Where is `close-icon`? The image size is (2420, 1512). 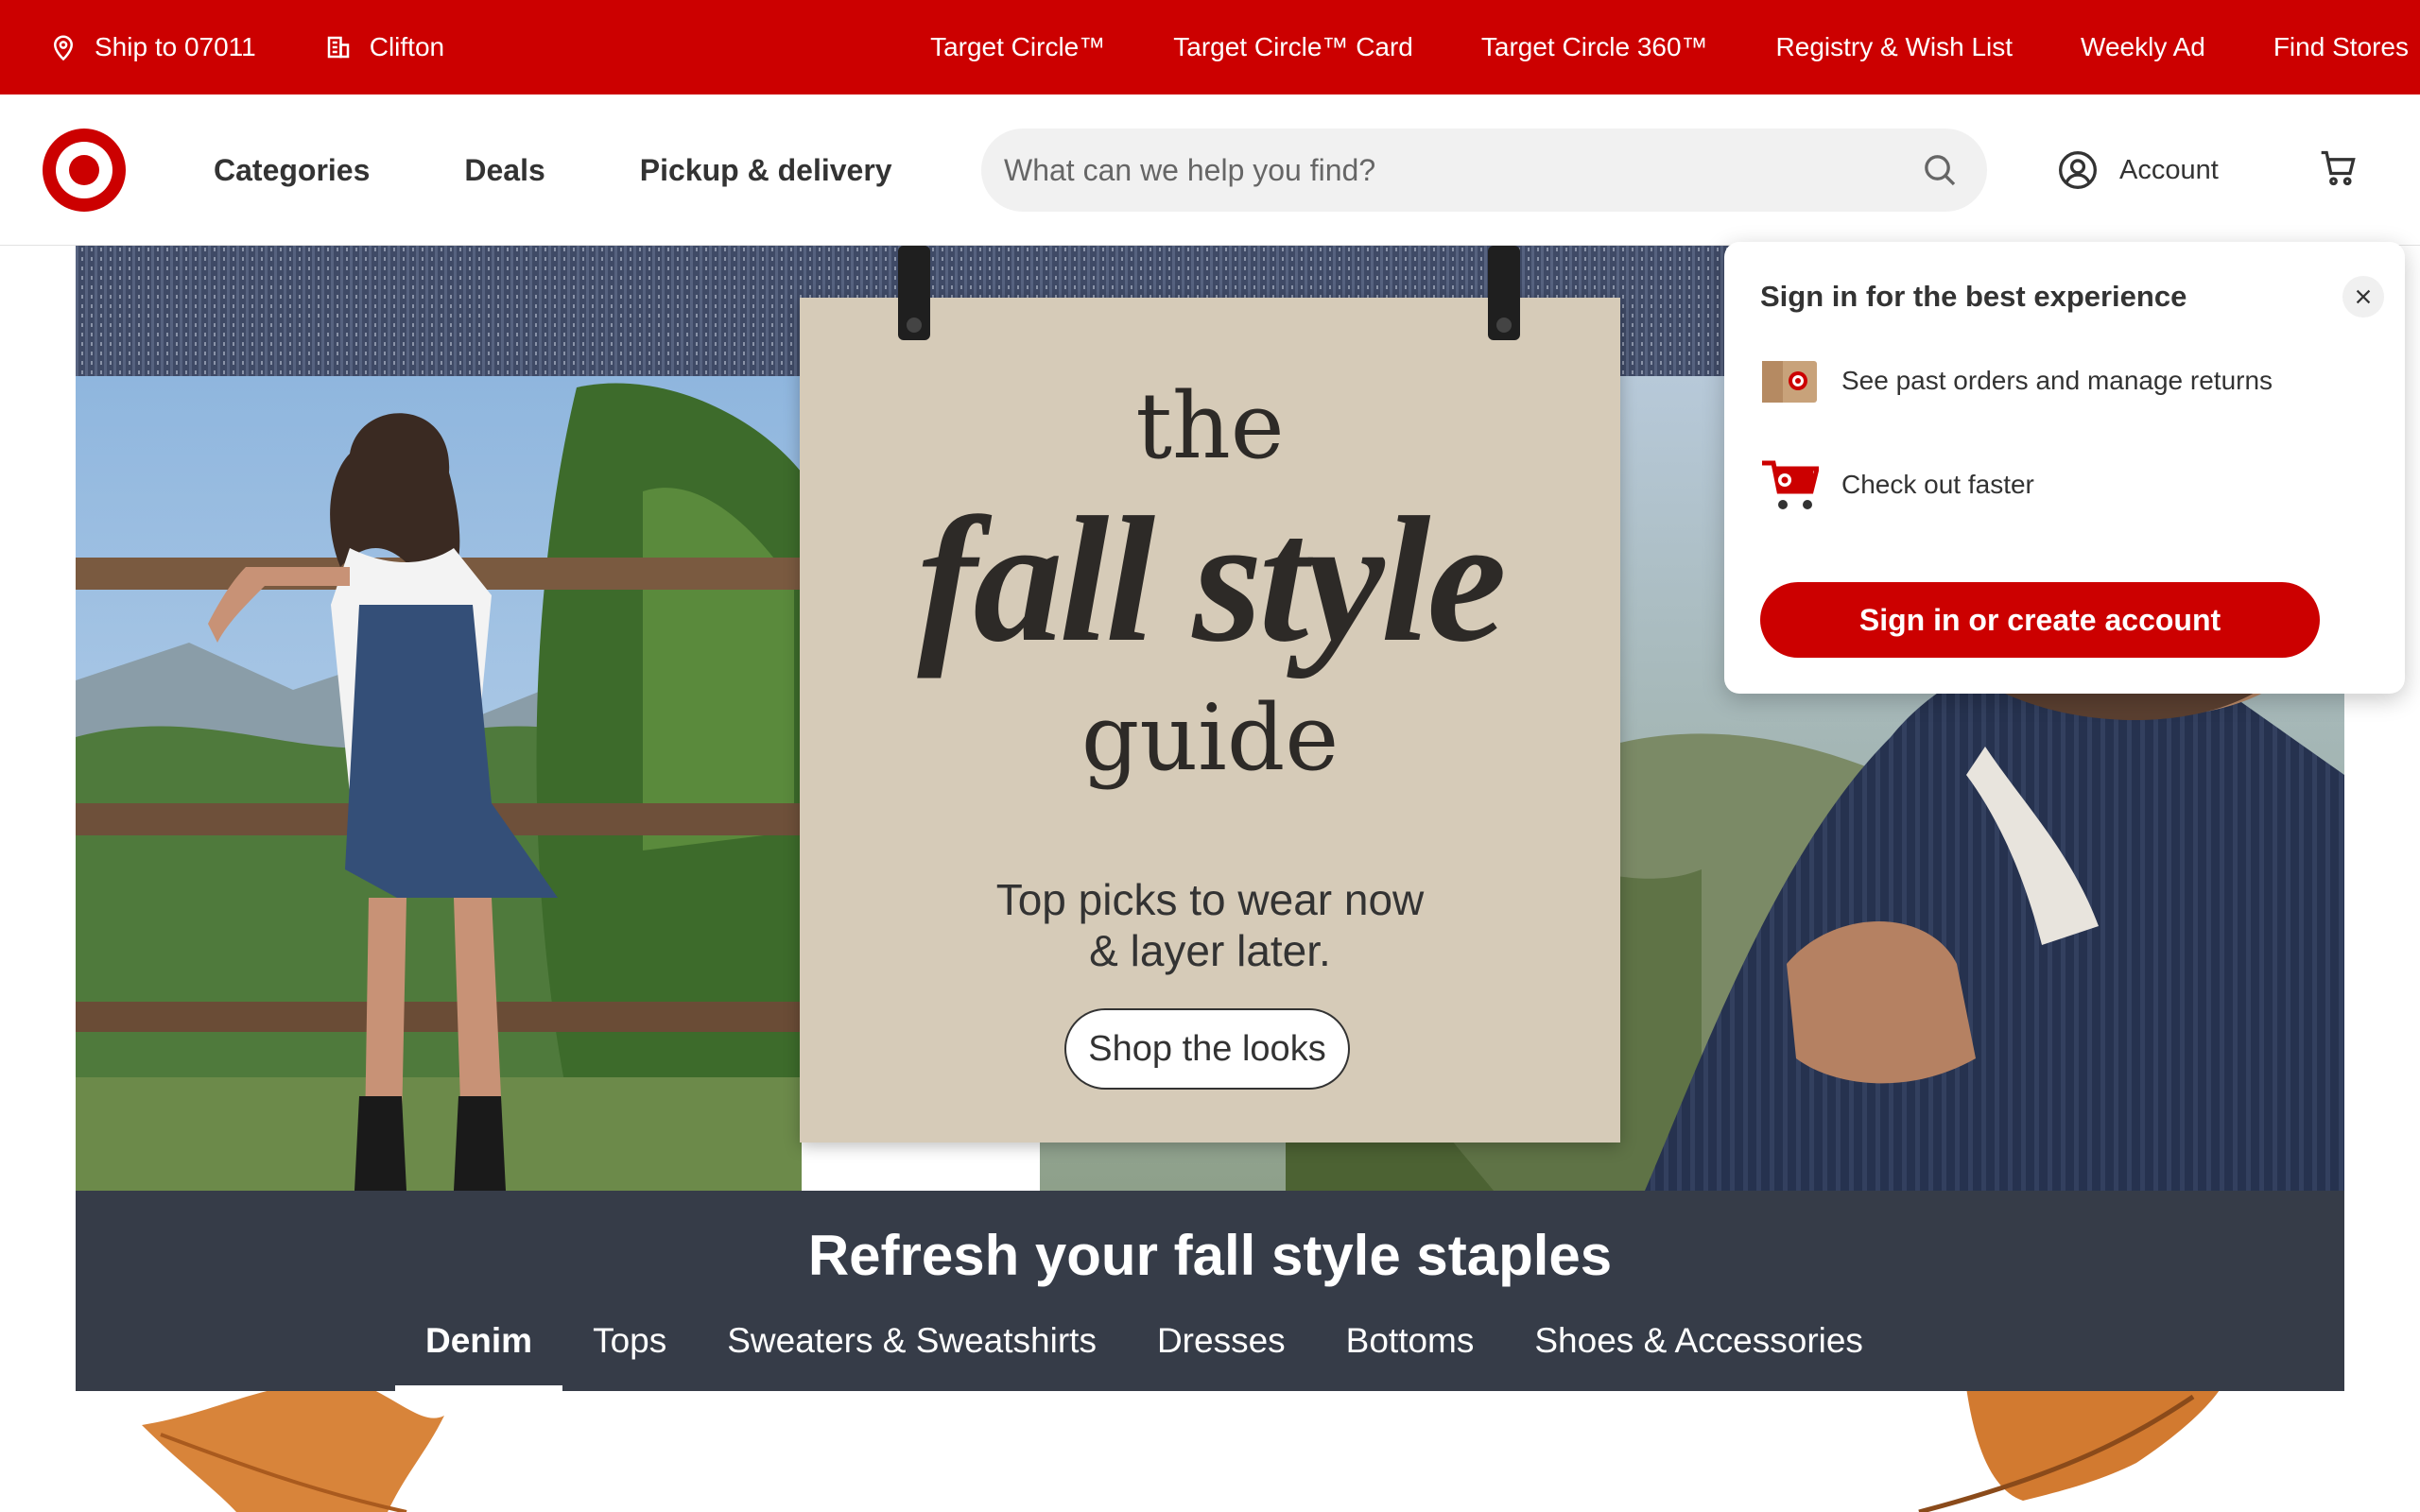 close-icon is located at coordinates (2363, 296).